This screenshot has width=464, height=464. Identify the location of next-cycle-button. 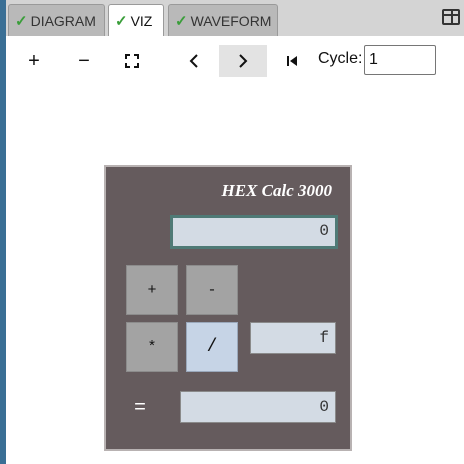
(243, 61).